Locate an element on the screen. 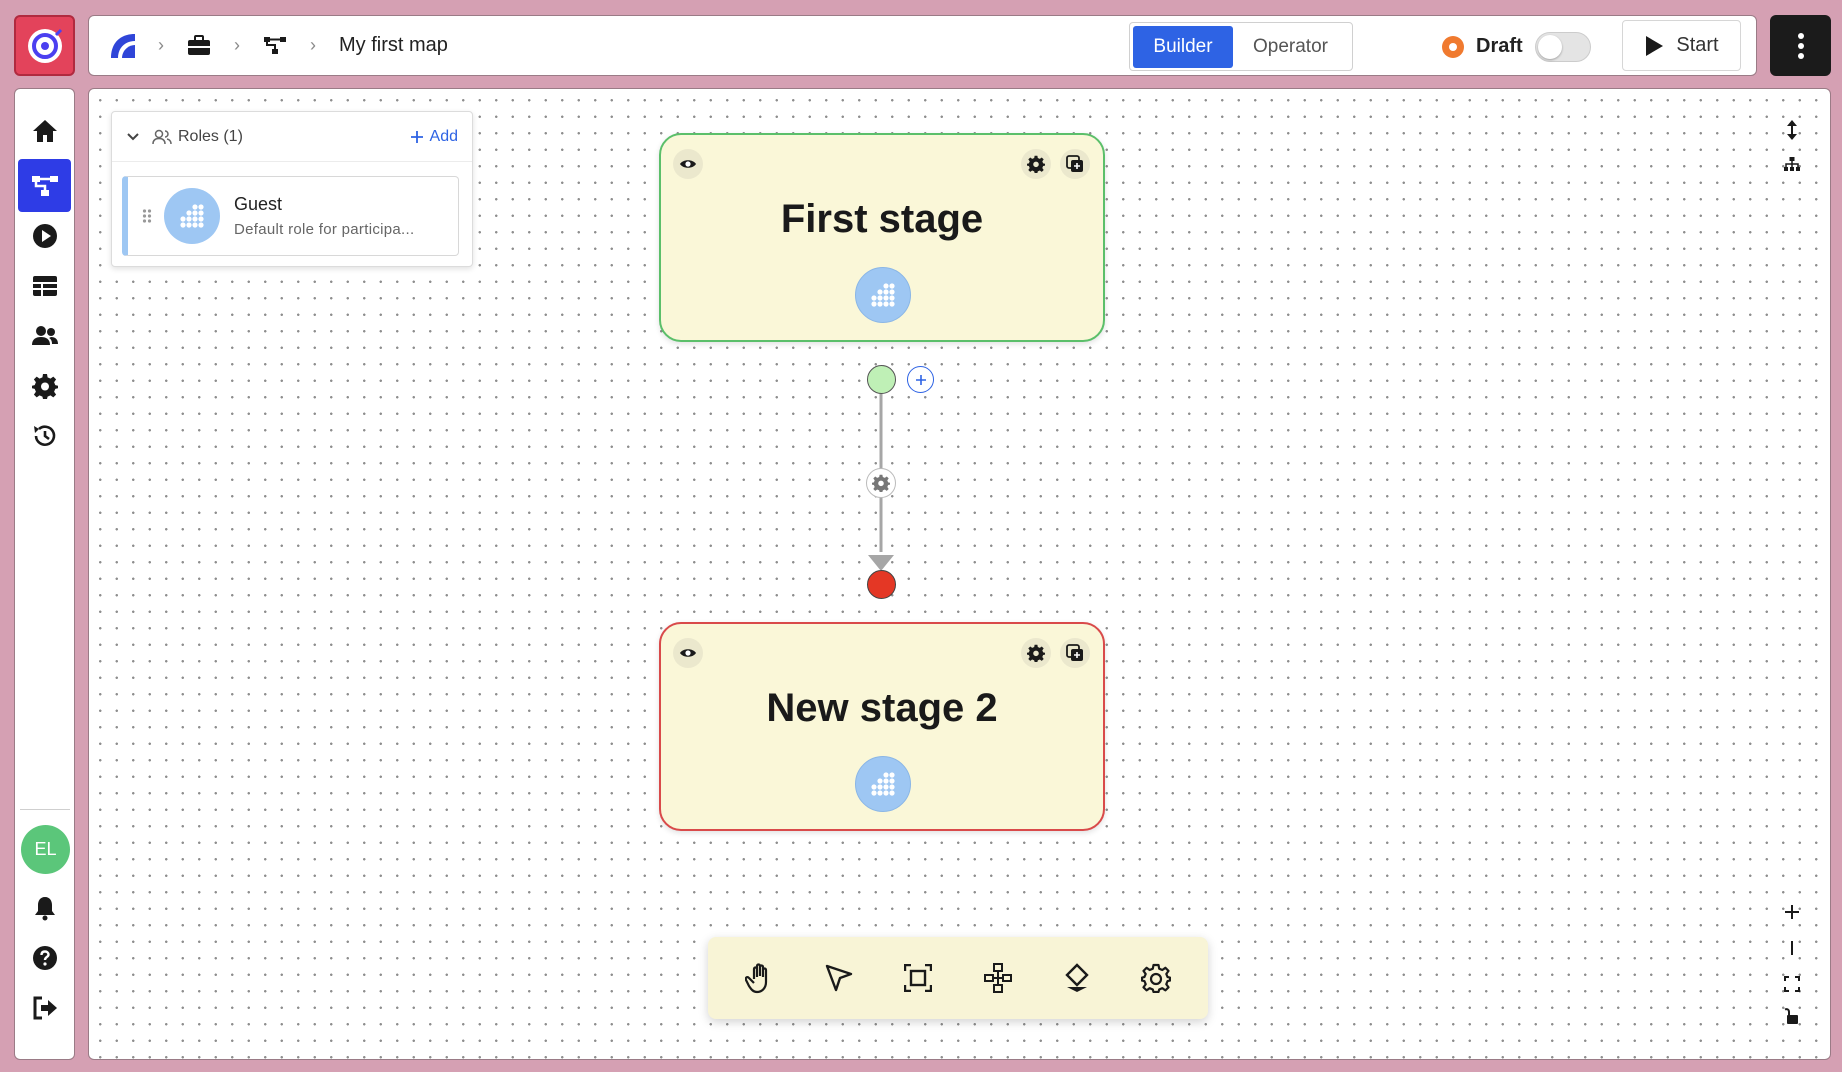  breadcrumb: › › › My first map is located at coordinates (276, 45).